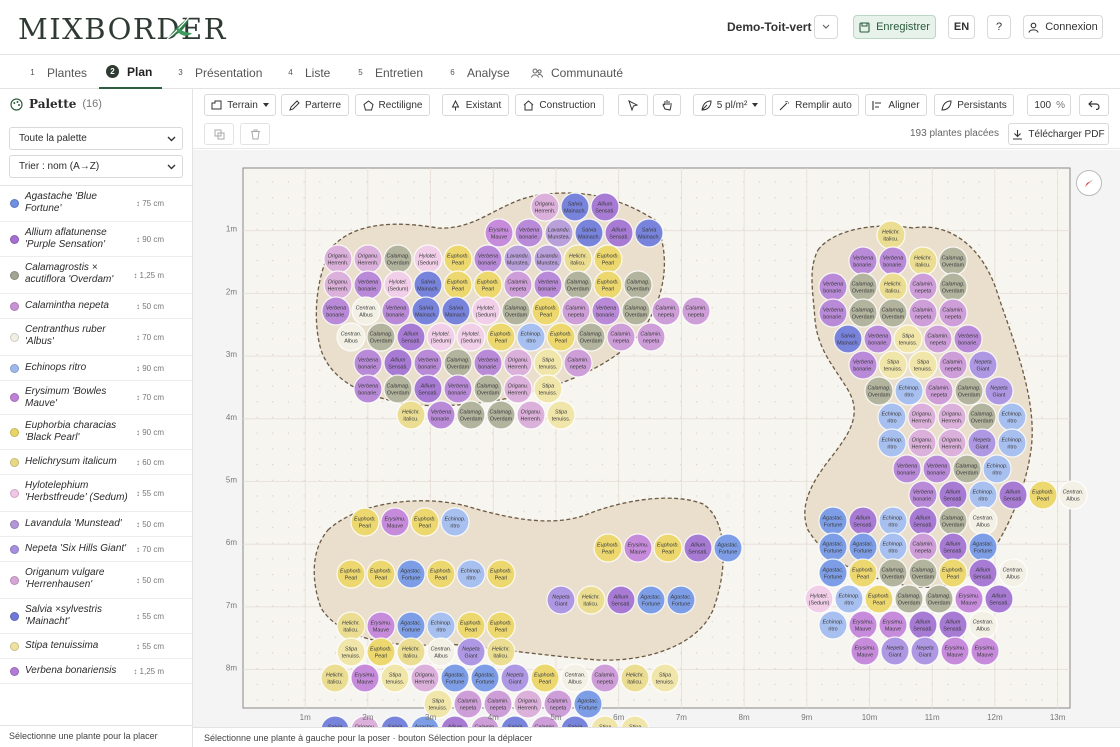 Image resolution: width=1120 pixels, height=747 pixels. Describe the element at coordinates (896, 105) in the screenshot. I see `align-button: Aligner` at that location.